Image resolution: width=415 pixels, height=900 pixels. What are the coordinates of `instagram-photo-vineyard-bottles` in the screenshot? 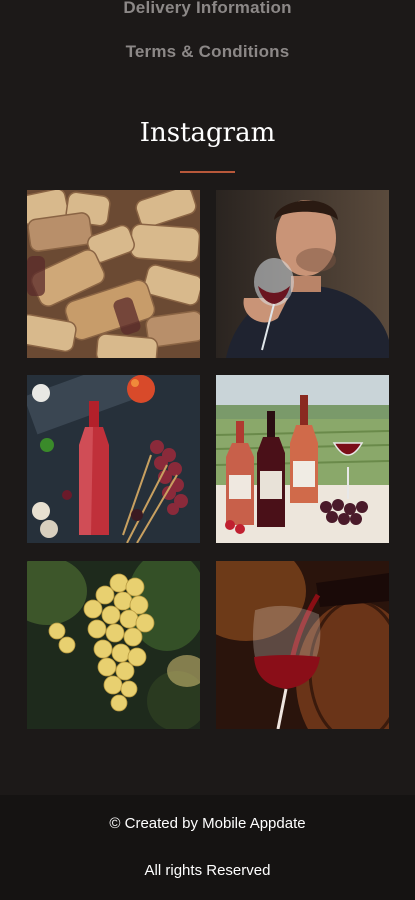 It's located at (302, 459).